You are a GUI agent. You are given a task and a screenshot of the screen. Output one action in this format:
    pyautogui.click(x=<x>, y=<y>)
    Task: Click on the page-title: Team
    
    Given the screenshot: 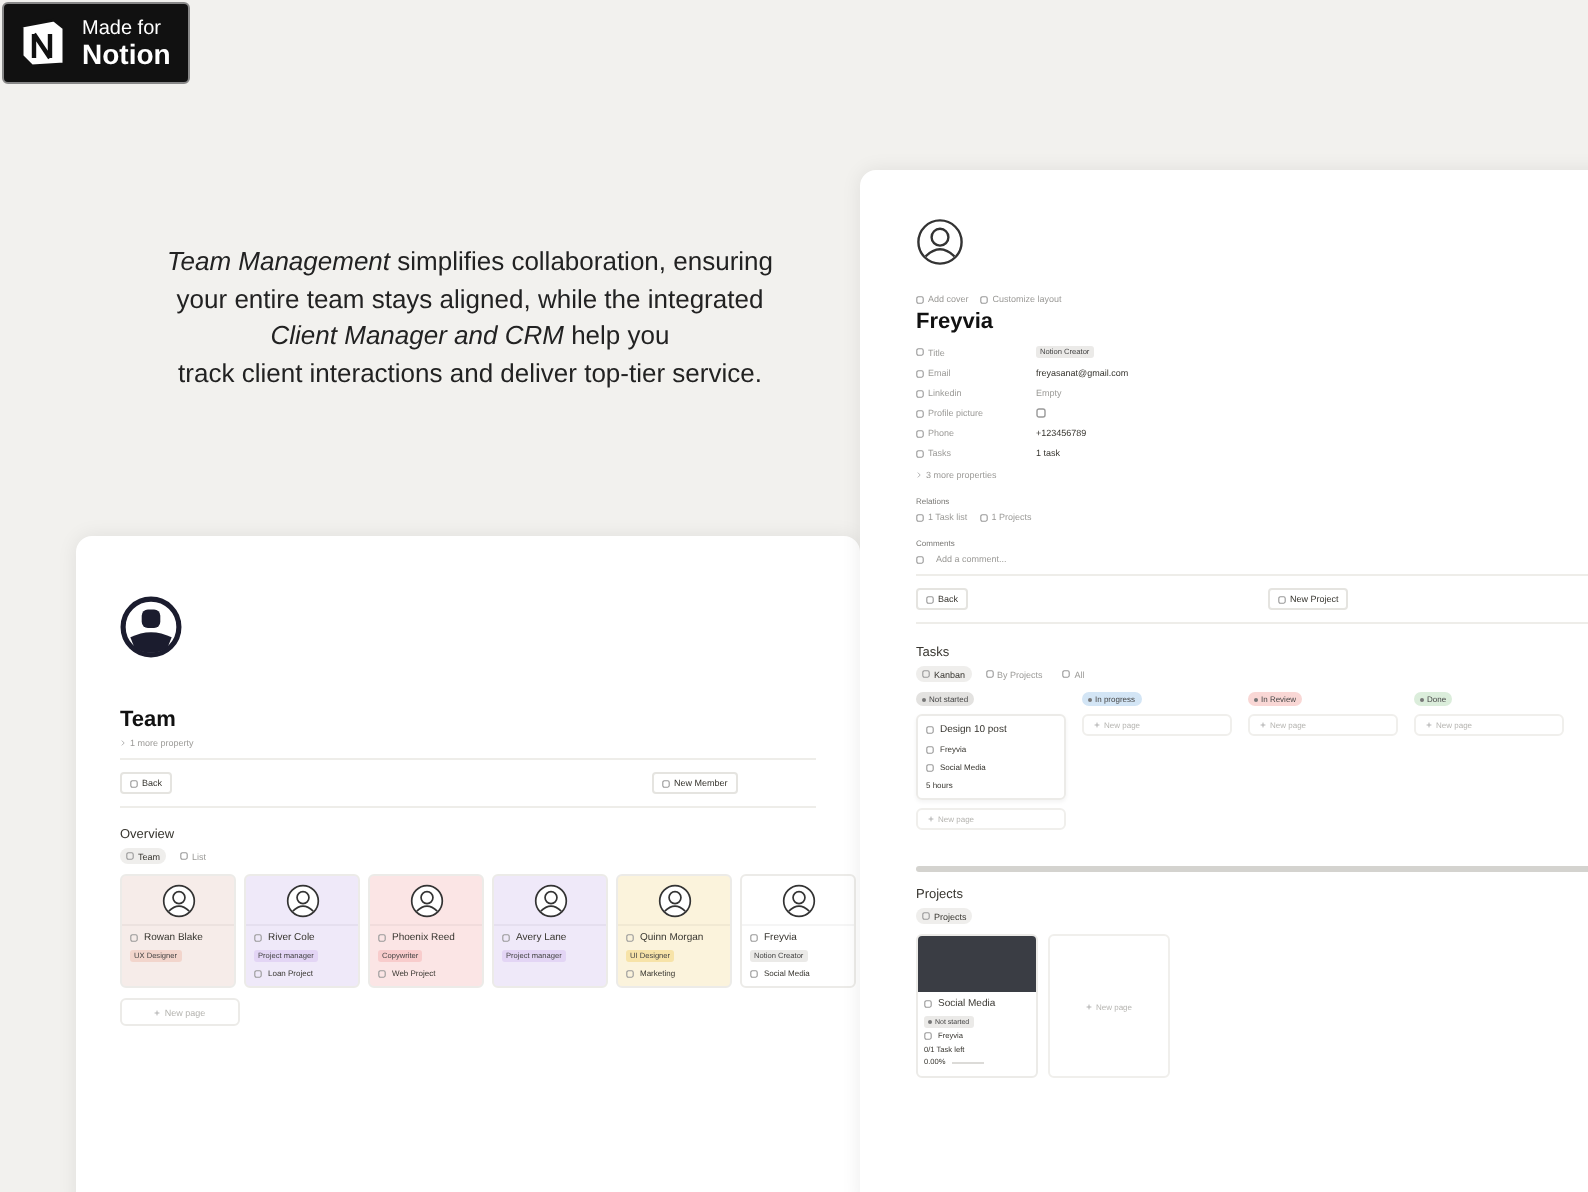 What is the action you would take?
    pyautogui.click(x=149, y=720)
    